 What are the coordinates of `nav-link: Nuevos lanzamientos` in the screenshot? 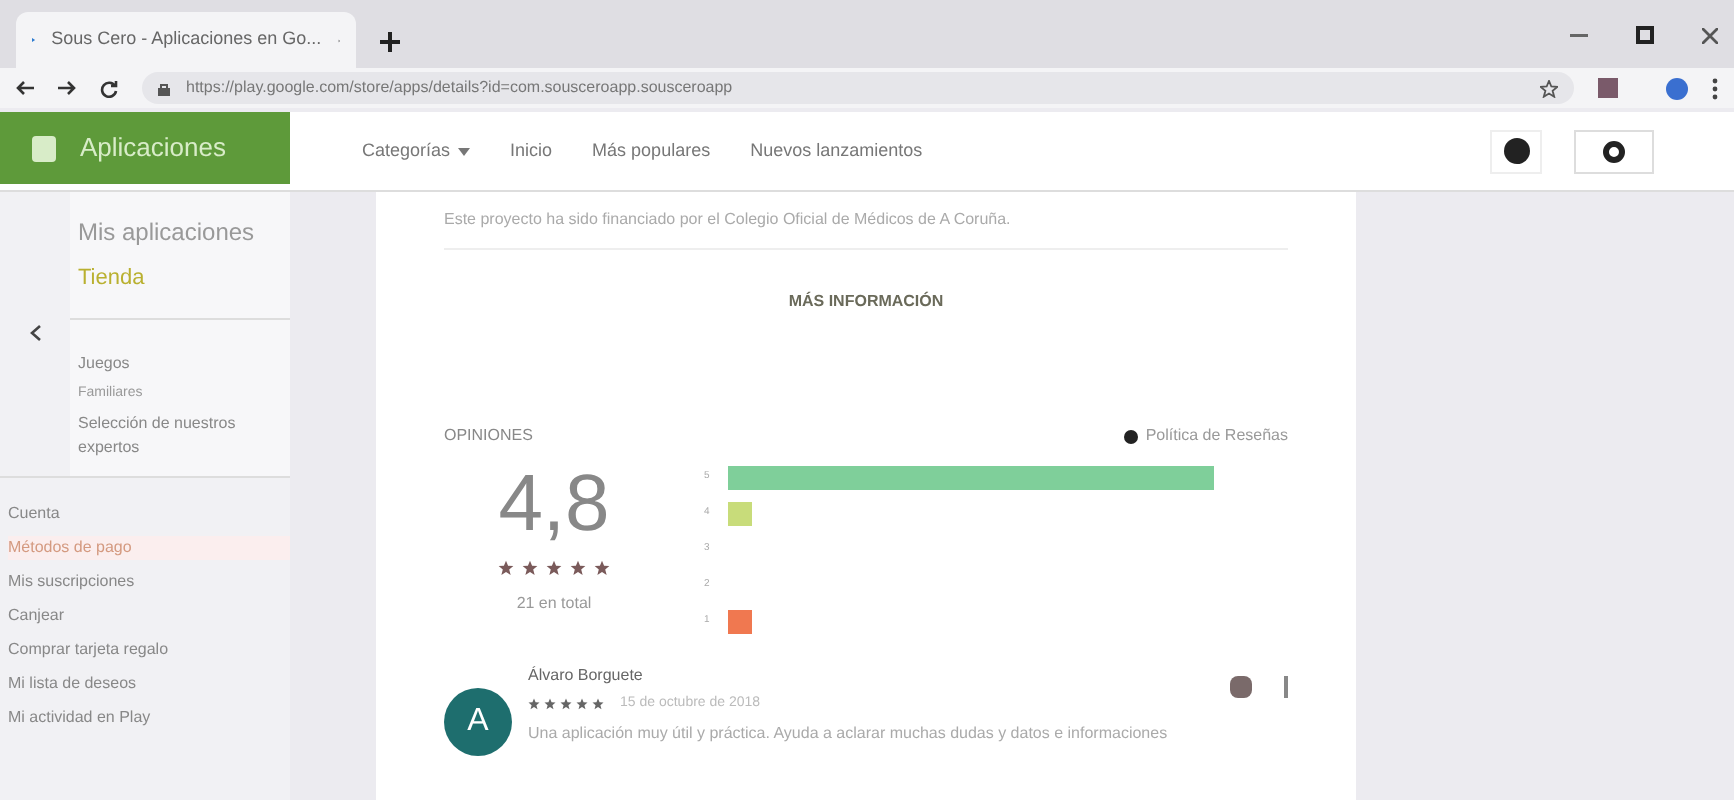 It's located at (836, 151).